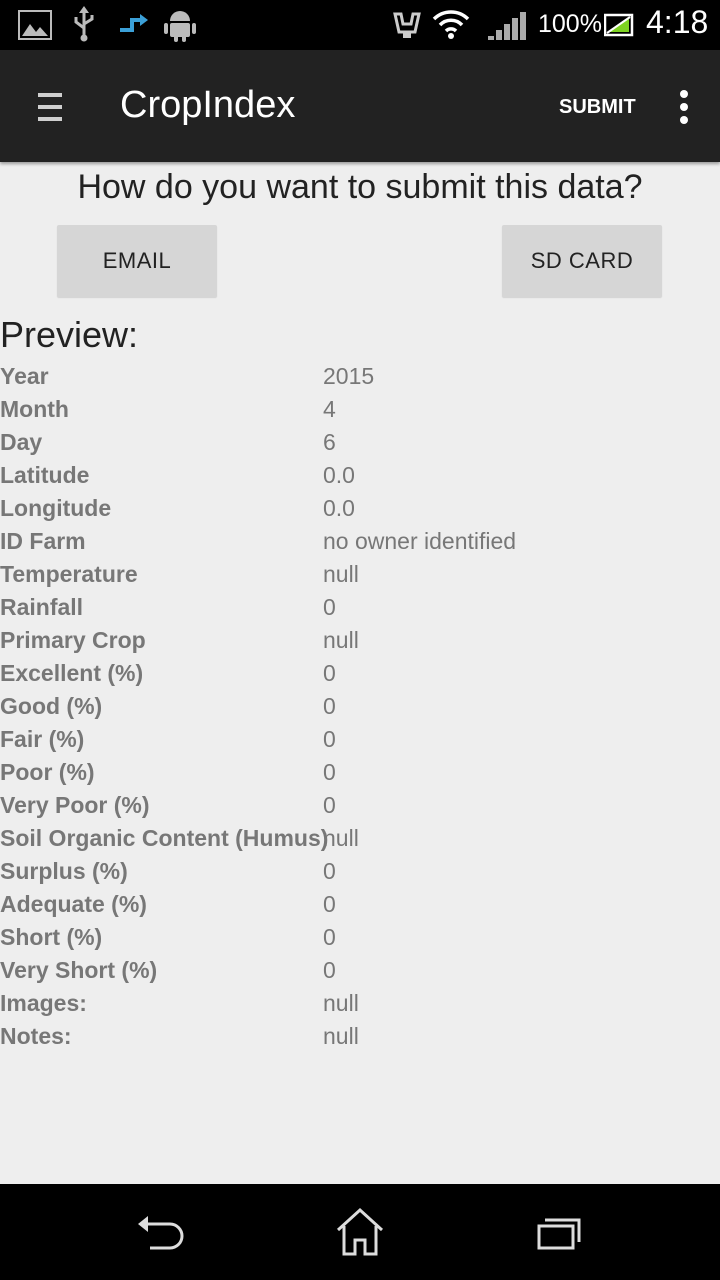  What do you see at coordinates (34, 409) in the screenshot?
I see `preview-row-label: Month` at bounding box center [34, 409].